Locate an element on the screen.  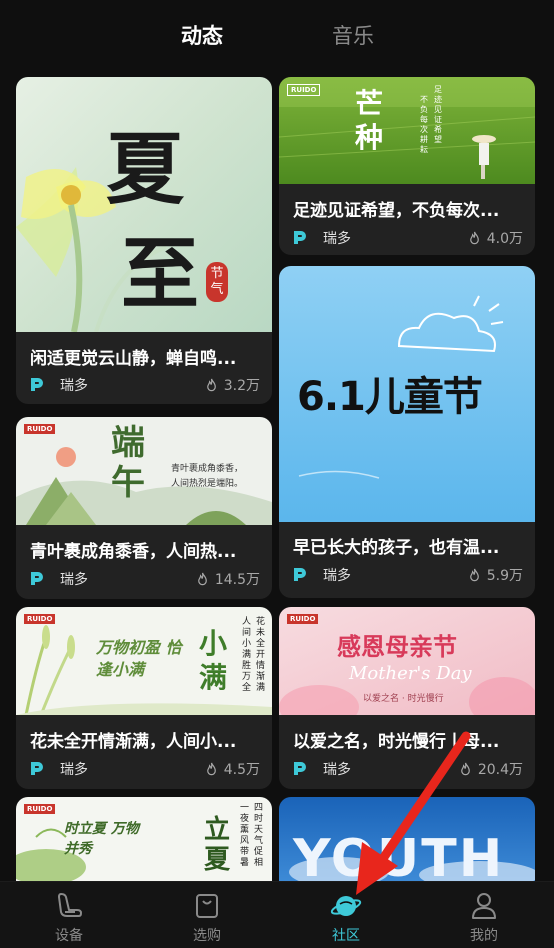
post-image: 6.1儿童节 is located at coordinates (407, 394).